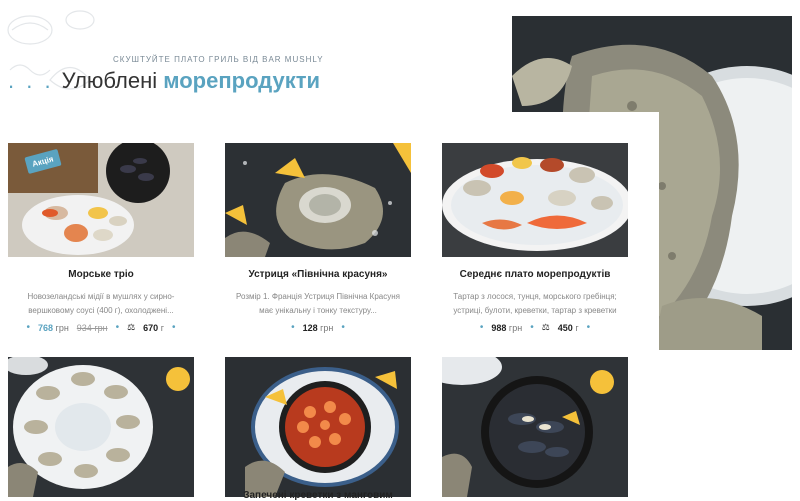 This screenshot has height=501, width=800. I want to click on product-meta: • 988 грн • ⚖ 450 г •, so click(535, 327).